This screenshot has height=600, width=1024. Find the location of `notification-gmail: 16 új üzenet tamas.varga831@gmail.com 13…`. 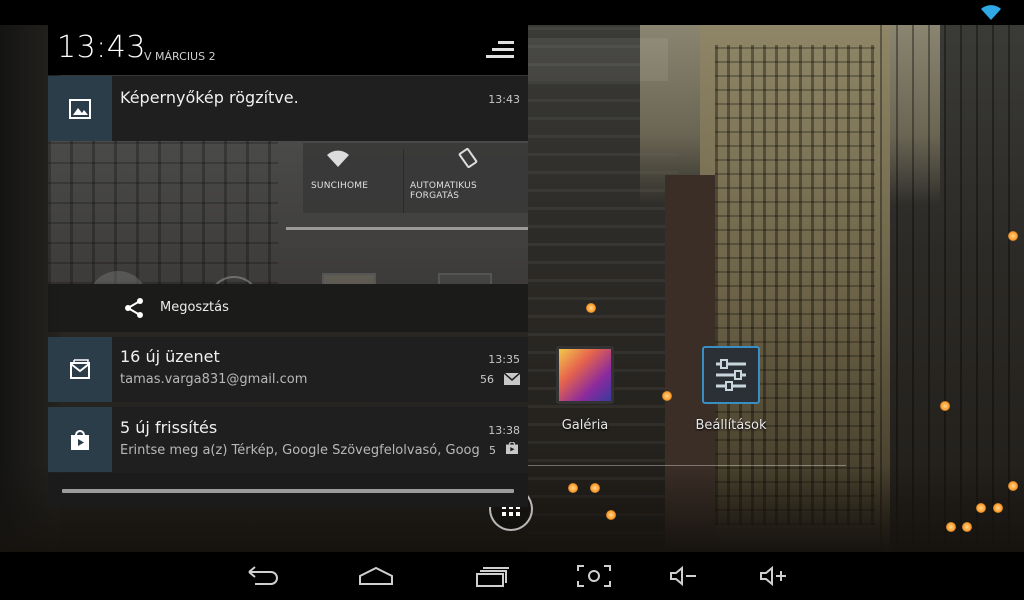

notification-gmail: 16 új üzenet tamas.varga831@gmail.com 13… is located at coordinates (288, 369).